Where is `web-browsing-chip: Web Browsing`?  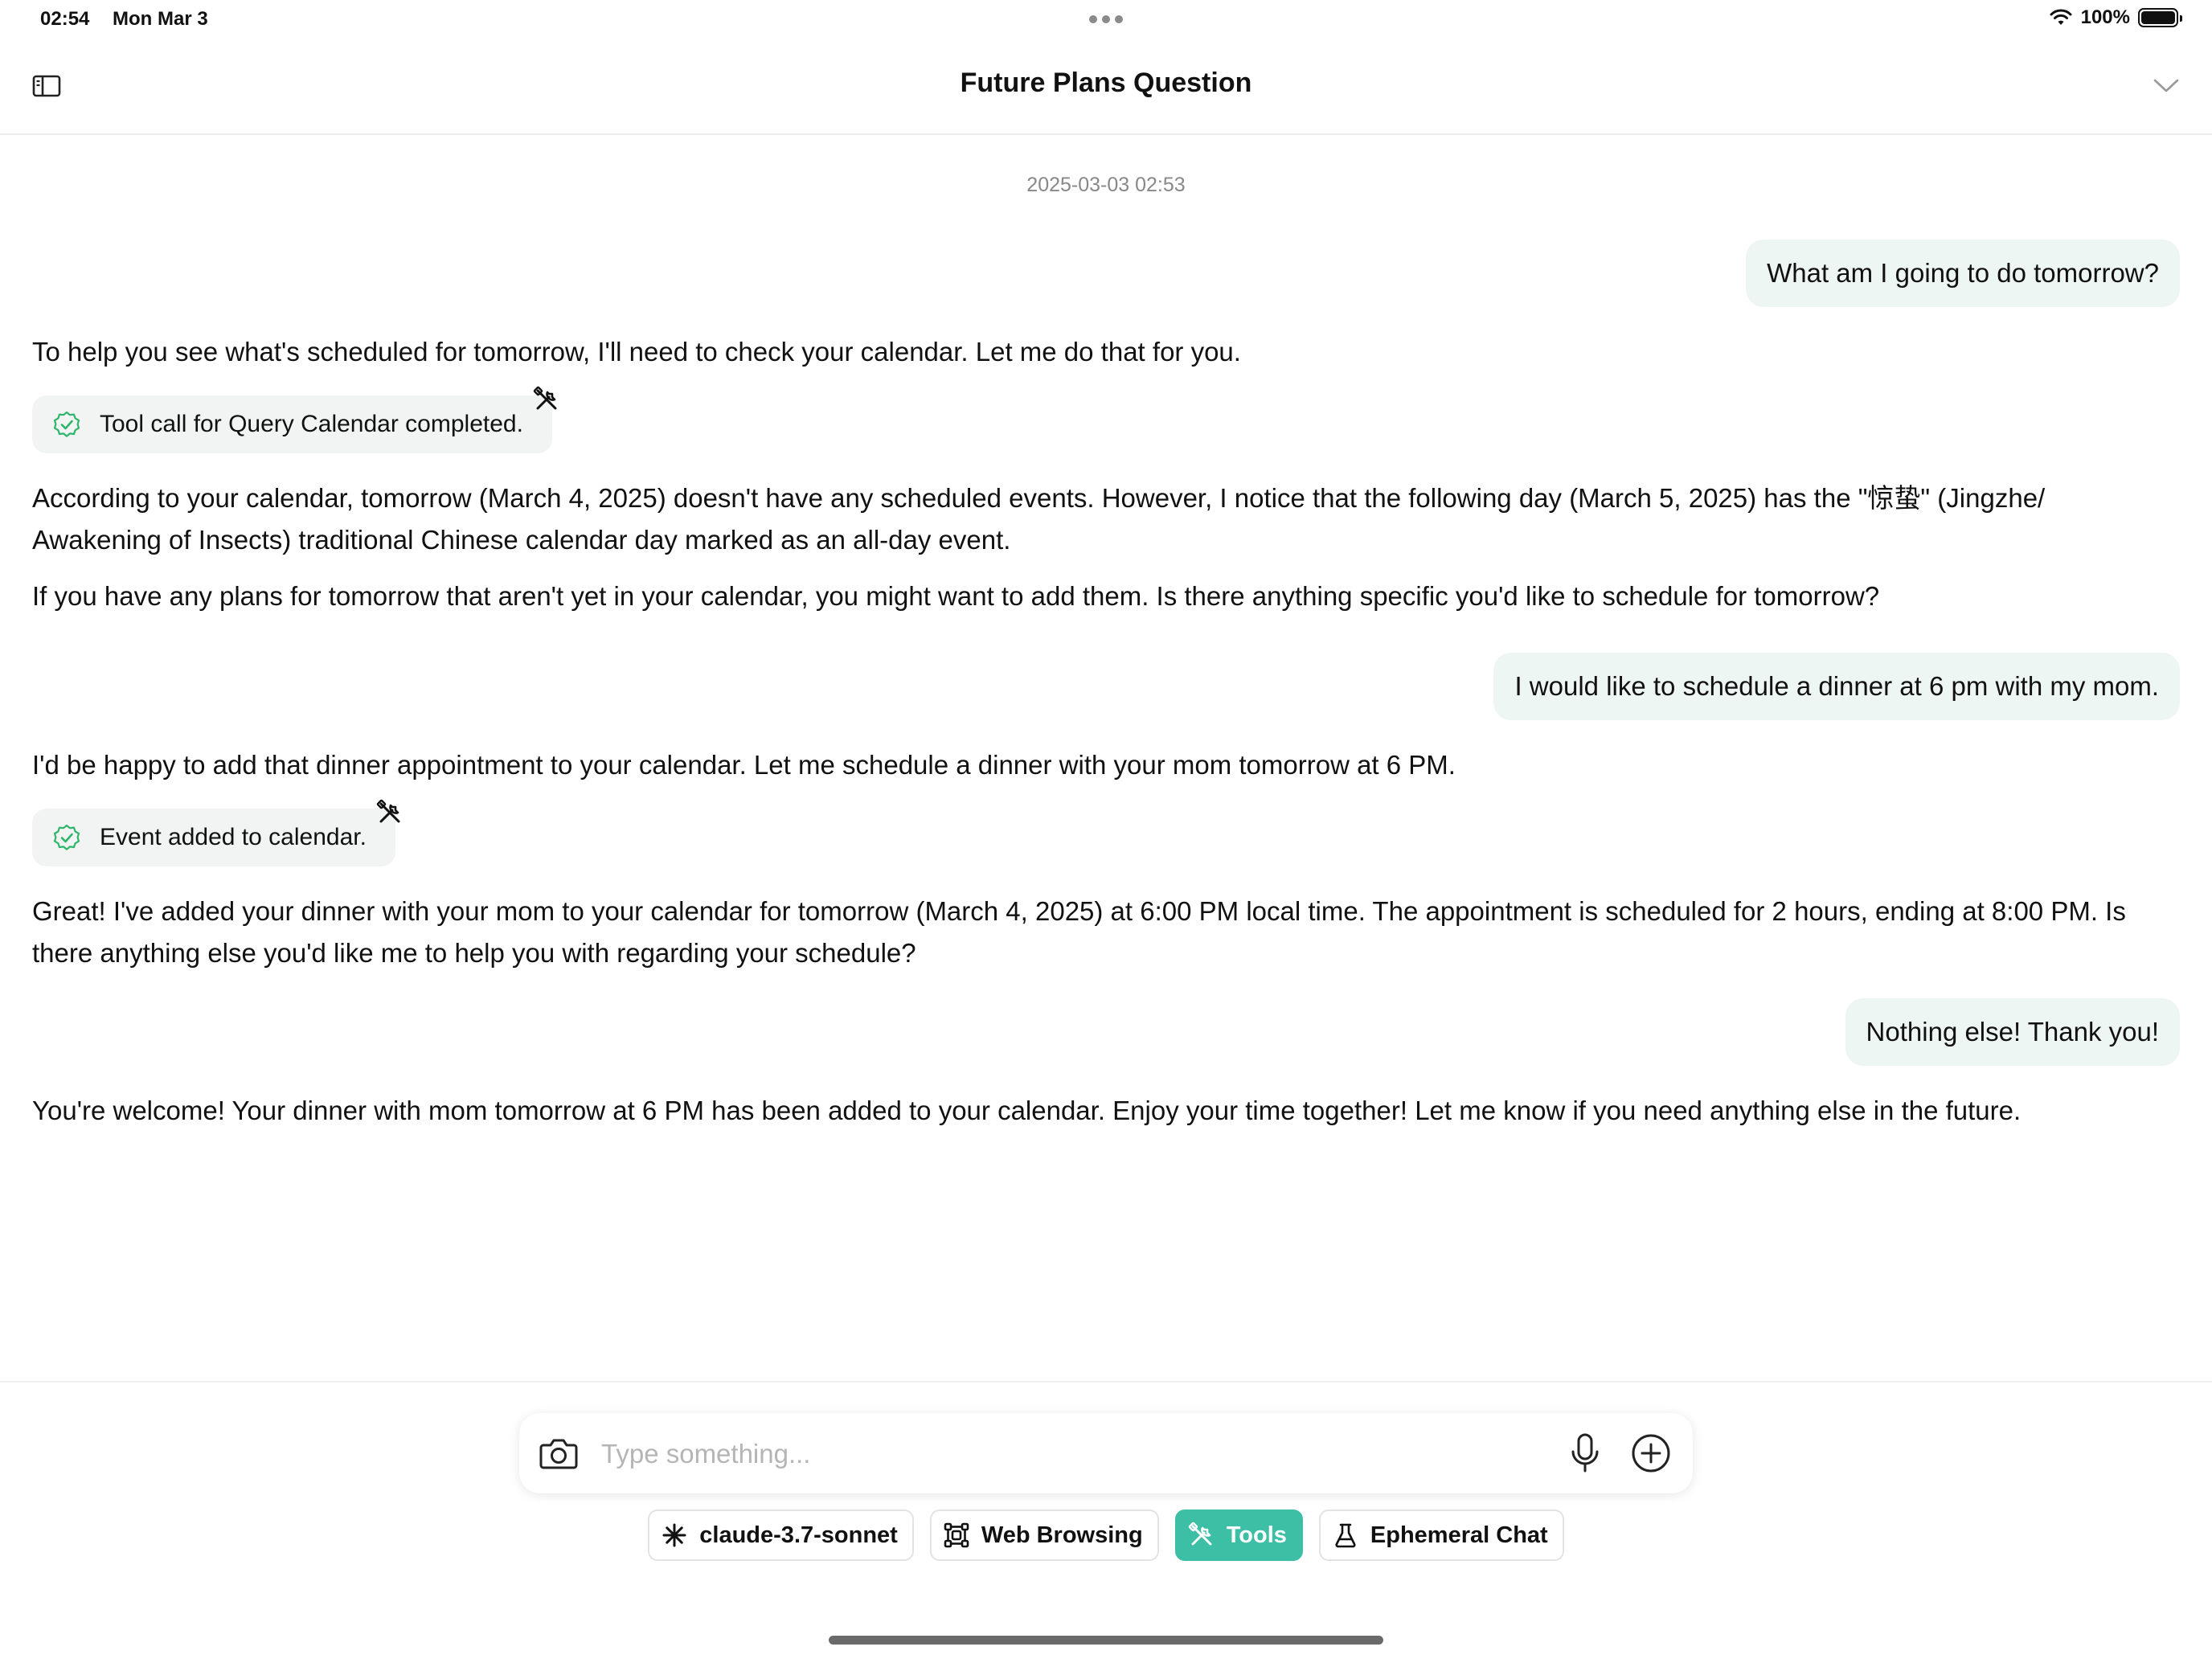 web-browsing-chip: Web Browsing is located at coordinates (1044, 1535).